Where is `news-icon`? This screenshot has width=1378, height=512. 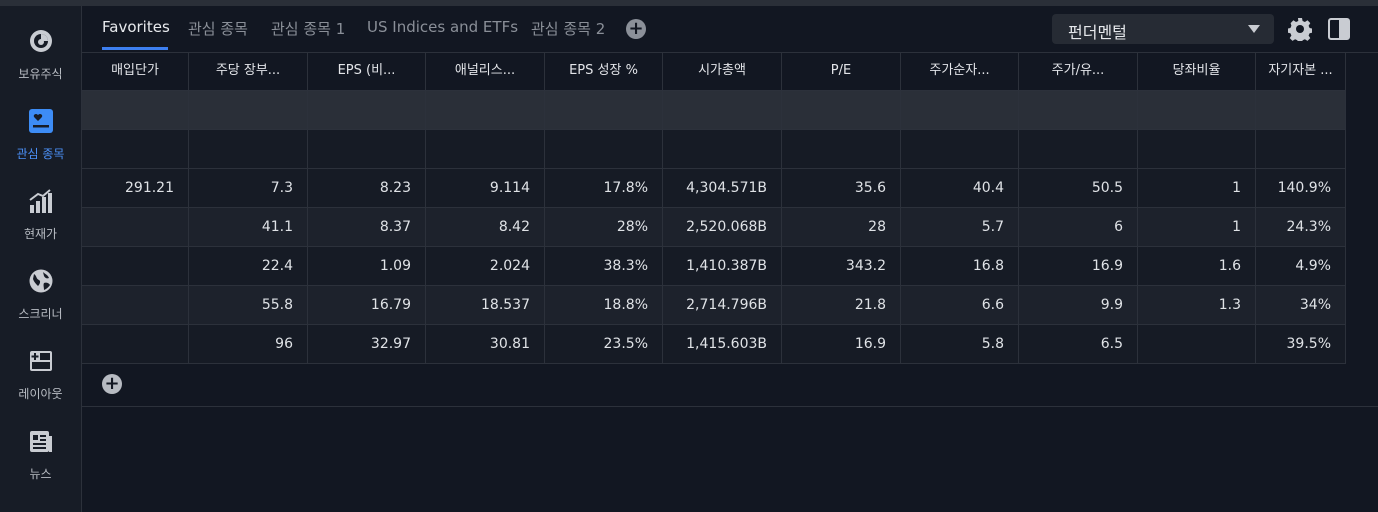 news-icon is located at coordinates (41, 441).